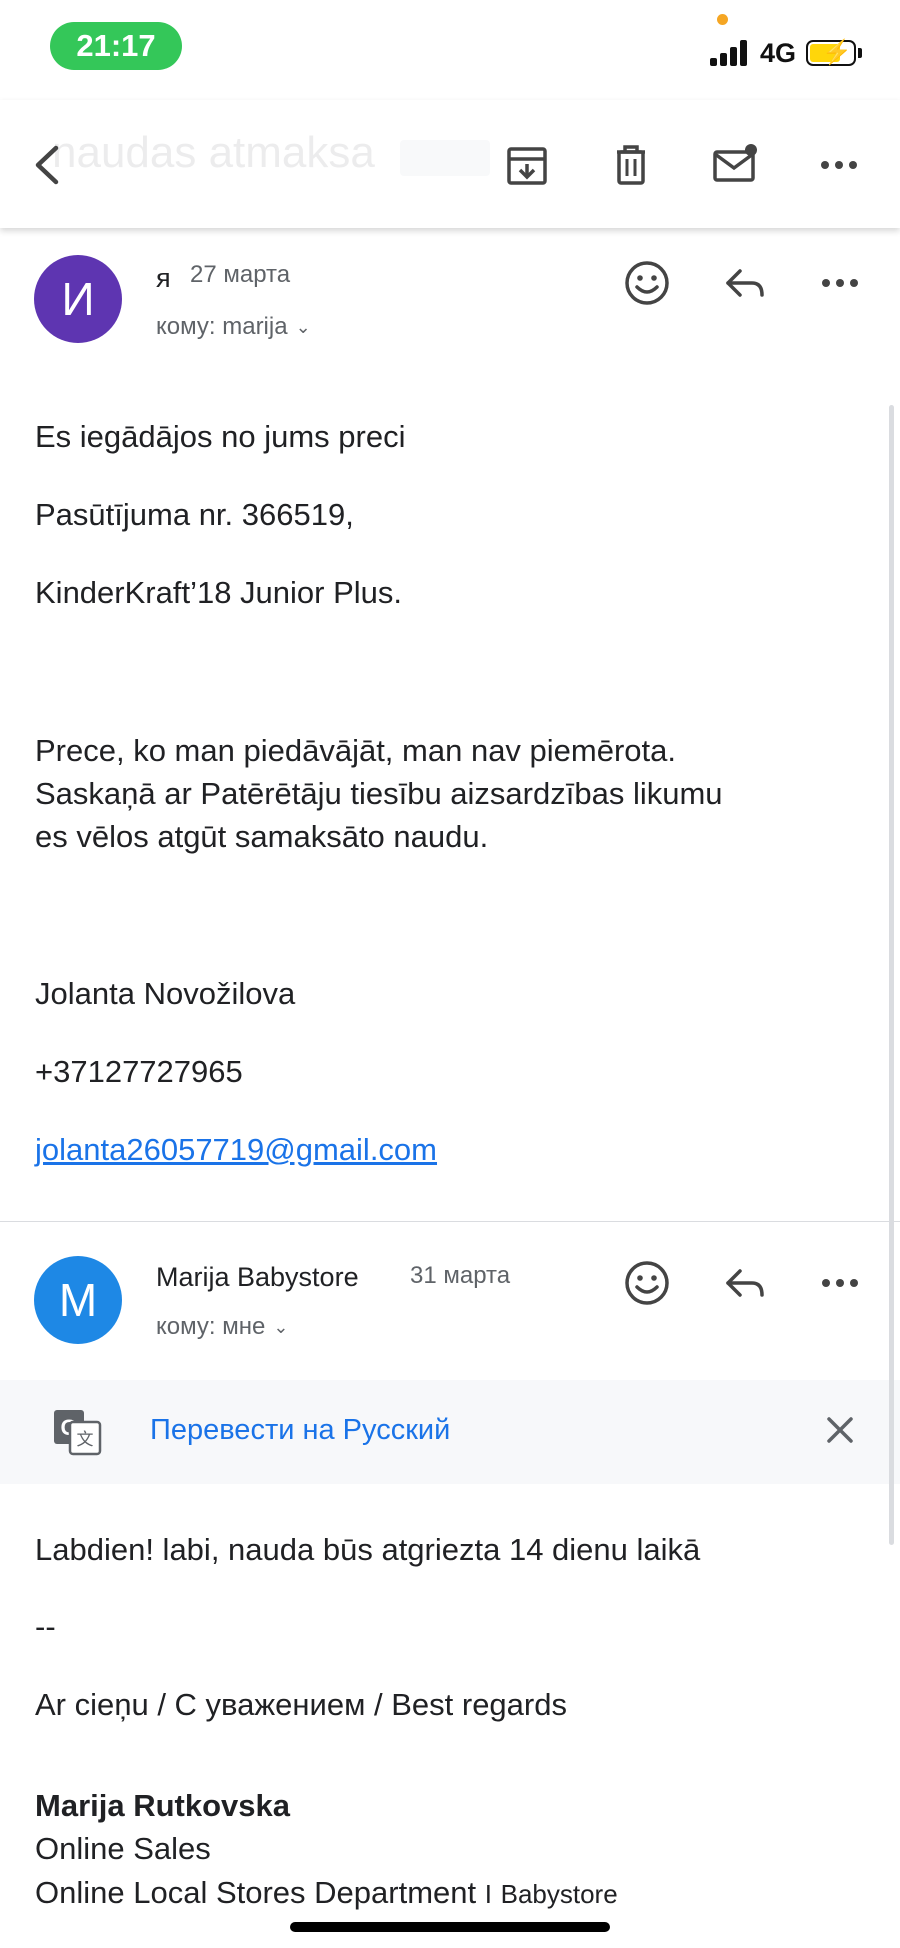  I want to click on recipient-label: кому: marija, so click(222, 326).